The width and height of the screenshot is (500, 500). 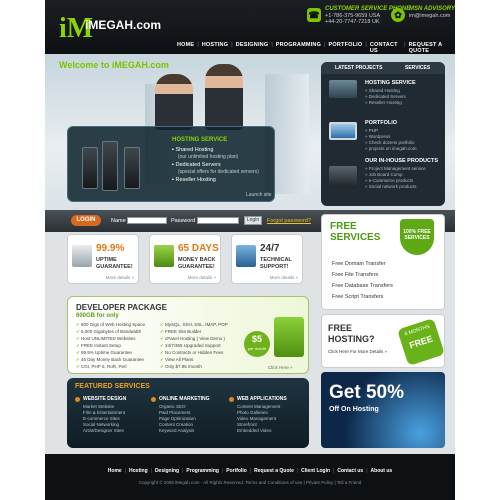 What do you see at coordinates (343, 177) in the screenshot?
I see `server-thumbnail` at bounding box center [343, 177].